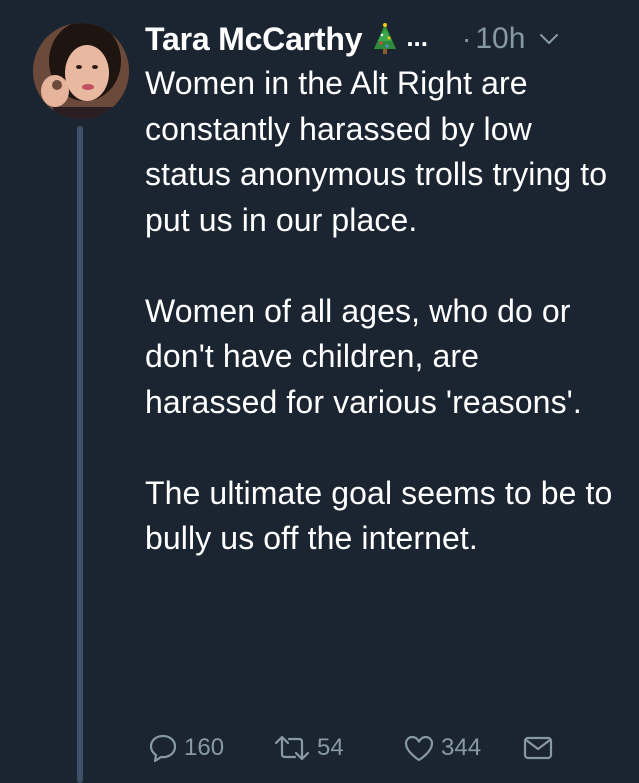 This screenshot has height=783, width=639. Describe the element at coordinates (254, 39) in the screenshot. I see `author-name: Tara McCarthy` at that location.